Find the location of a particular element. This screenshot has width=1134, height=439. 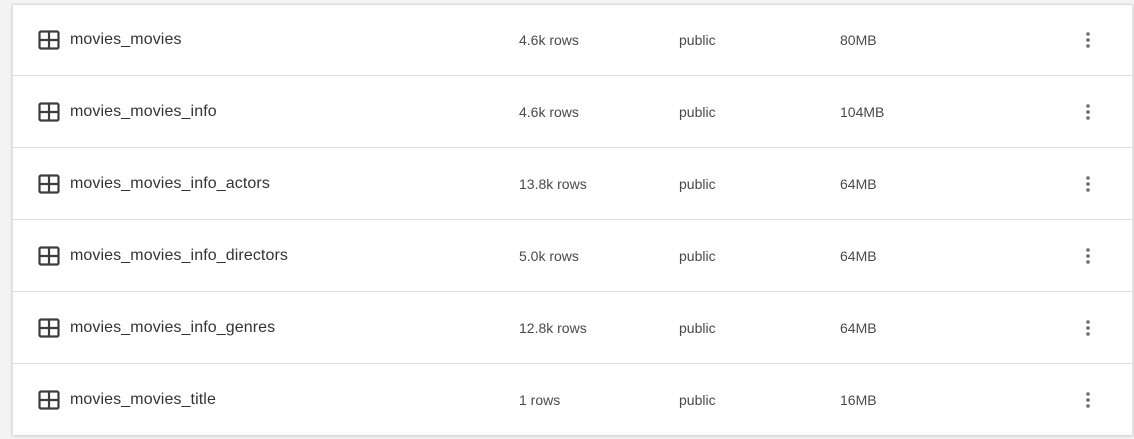

table-name-cell: movies_movies_info_directors is located at coordinates (260, 255).